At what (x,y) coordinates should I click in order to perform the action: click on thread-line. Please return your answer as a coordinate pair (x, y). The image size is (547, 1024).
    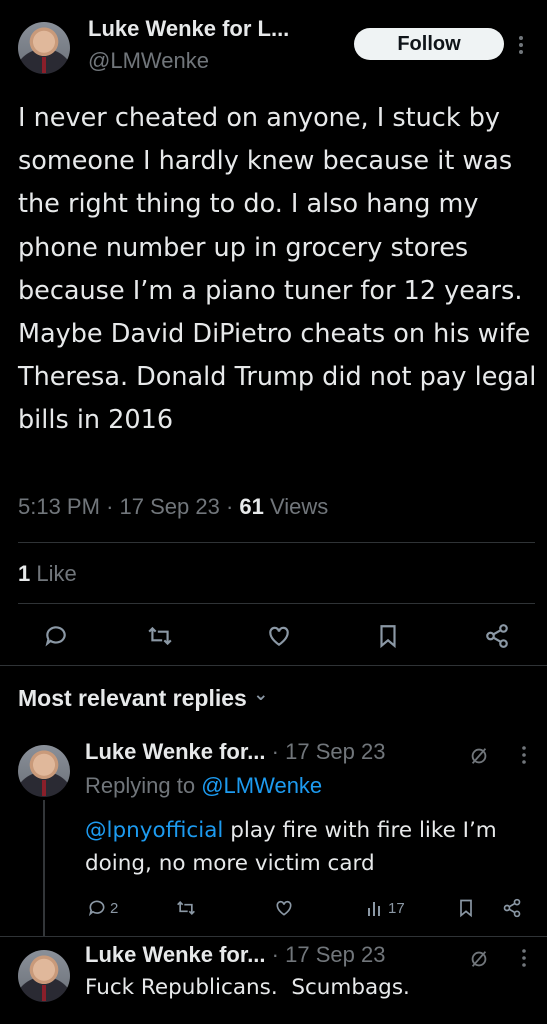
    Looking at the image, I should click on (44, 868).